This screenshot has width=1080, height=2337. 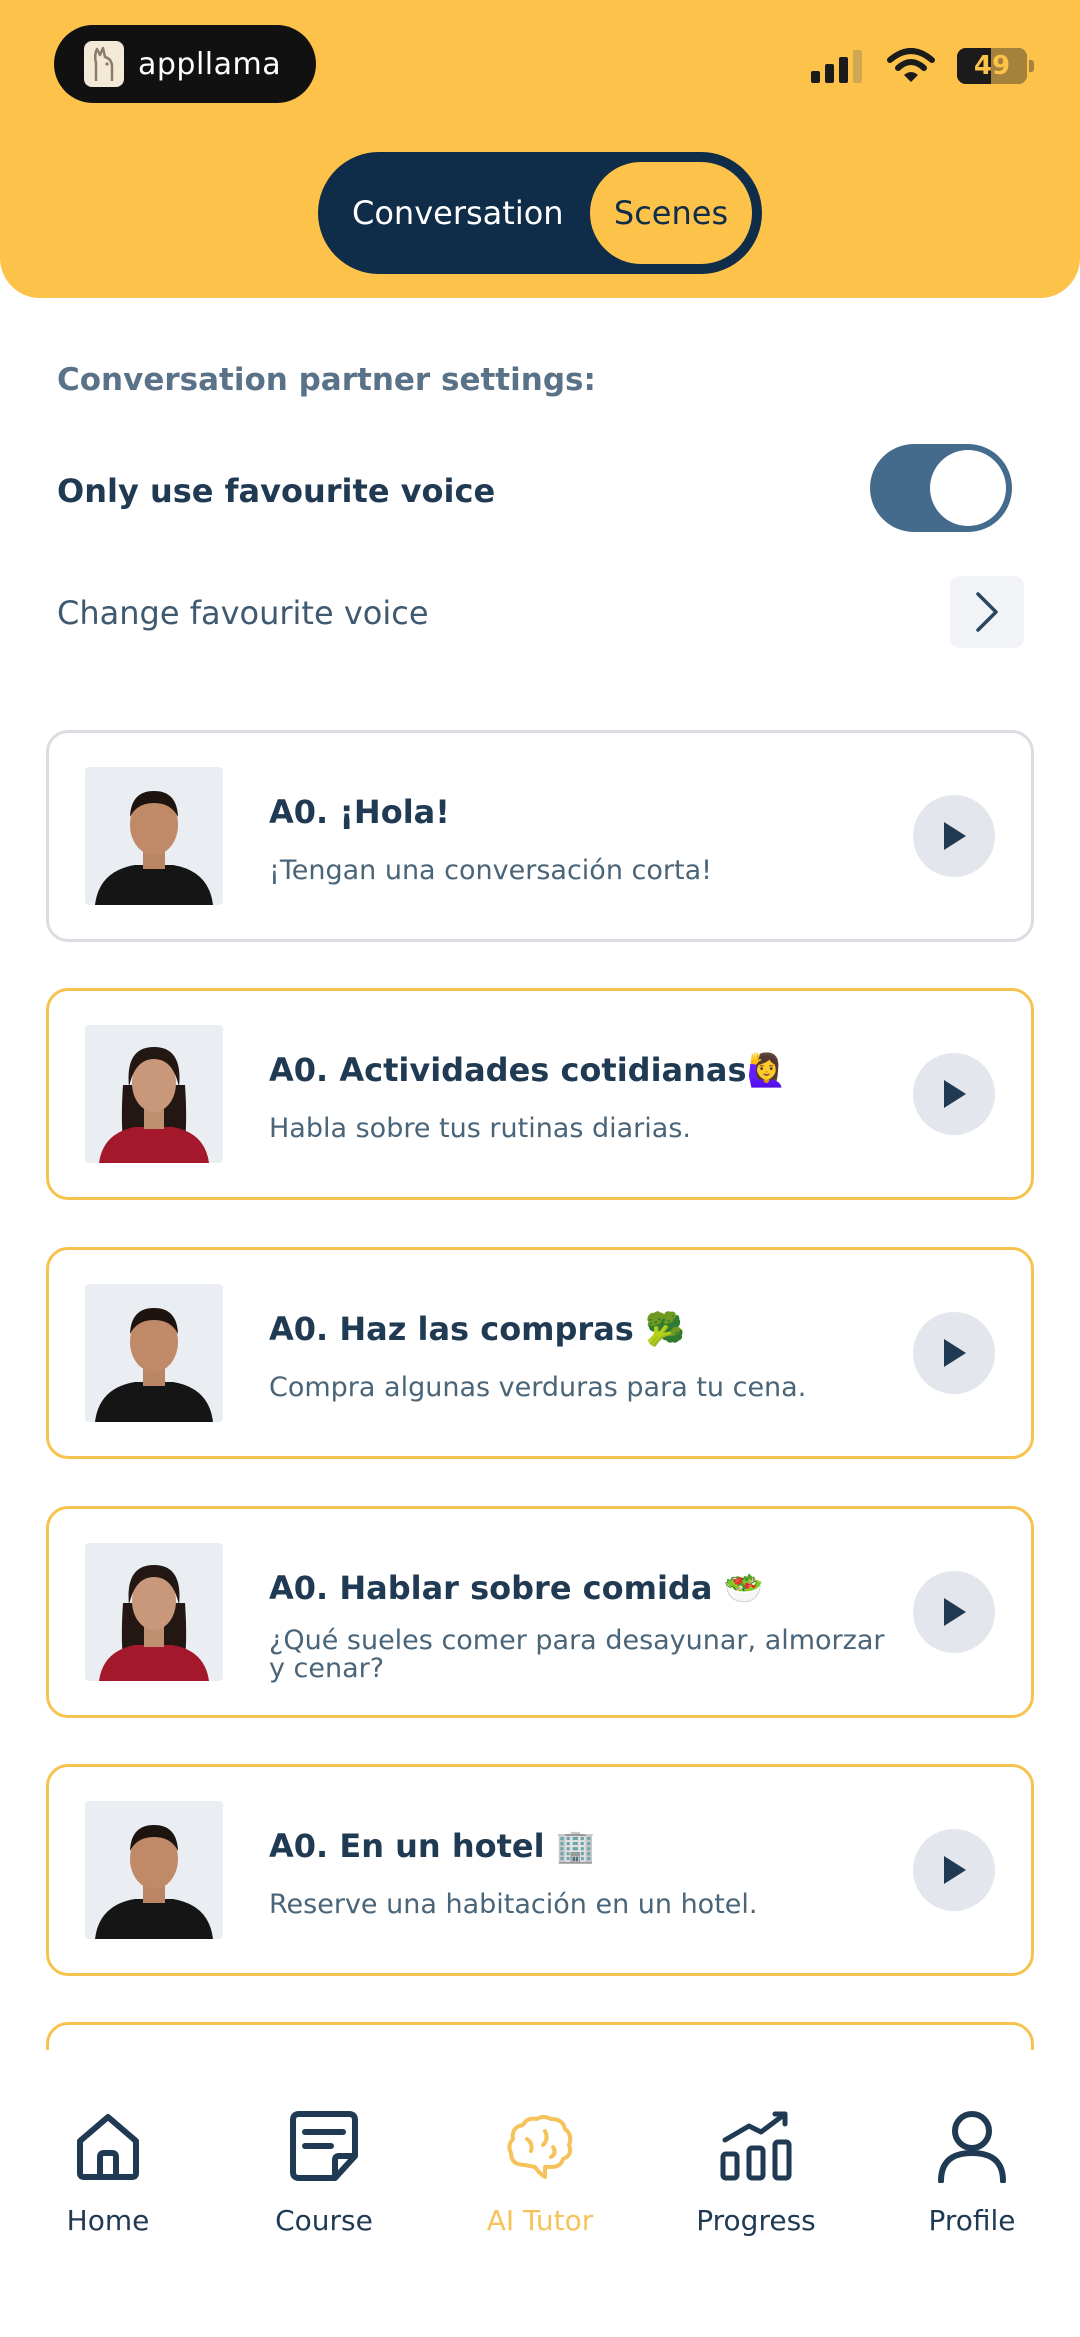 What do you see at coordinates (516, 1588) in the screenshot?
I see `scene-title: A0. Hablar sobre comida 🥗` at bounding box center [516, 1588].